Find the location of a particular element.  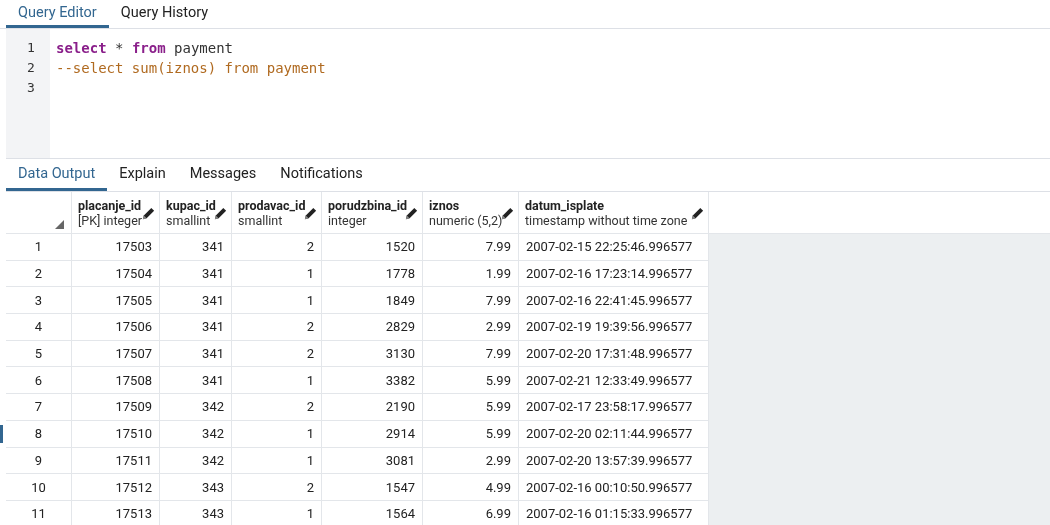

table-cell: 3130 is located at coordinates (372, 354).